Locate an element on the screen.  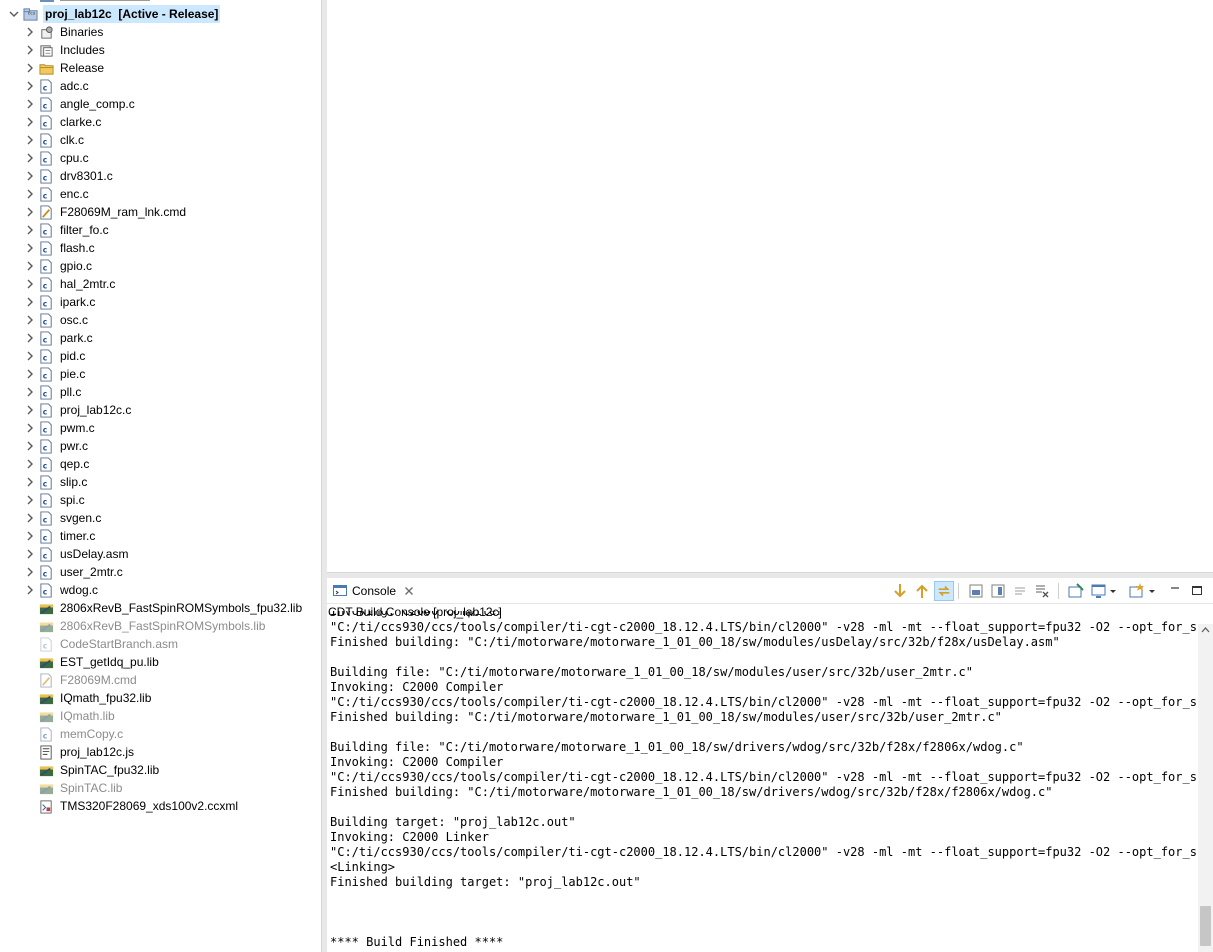
tree-item: c enc.c is located at coordinates (171, 194).